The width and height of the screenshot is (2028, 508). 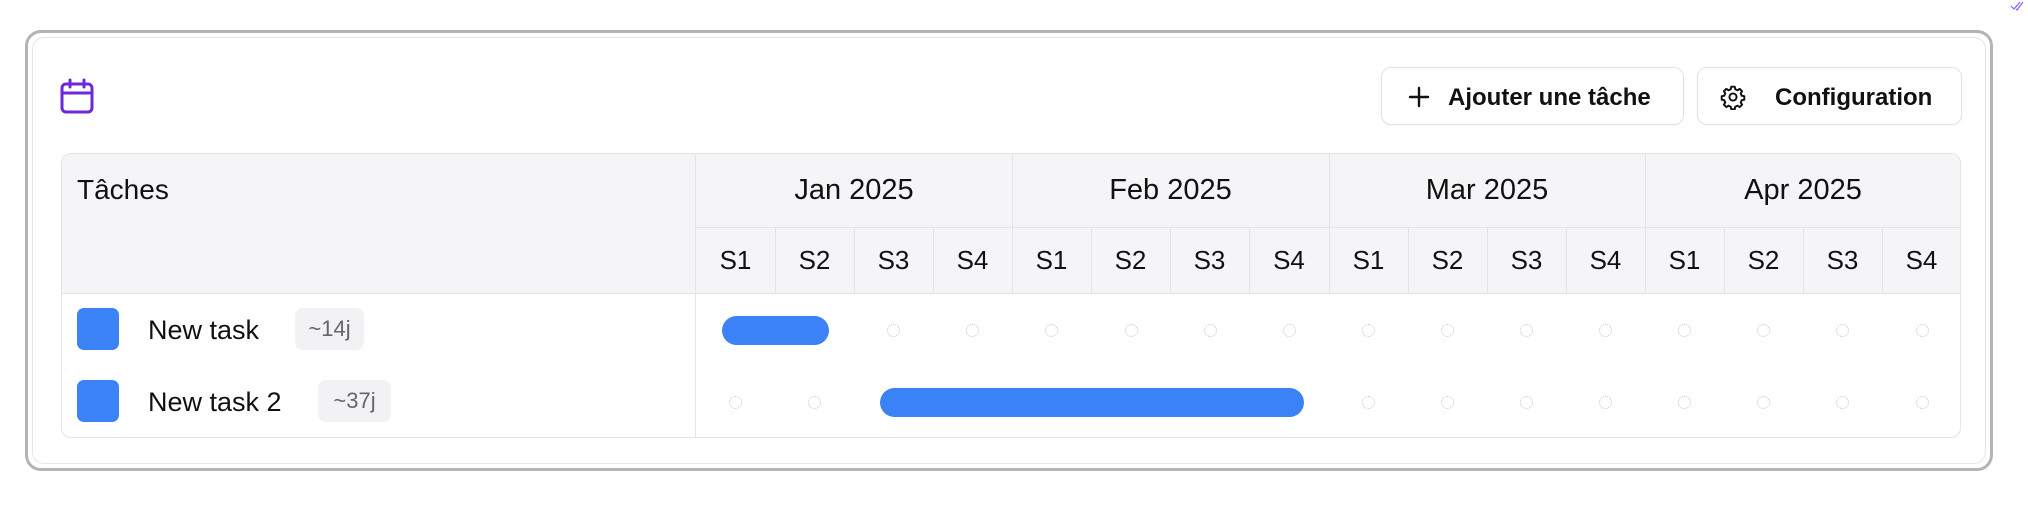 I want to click on task-name: New task, so click(x=203, y=330).